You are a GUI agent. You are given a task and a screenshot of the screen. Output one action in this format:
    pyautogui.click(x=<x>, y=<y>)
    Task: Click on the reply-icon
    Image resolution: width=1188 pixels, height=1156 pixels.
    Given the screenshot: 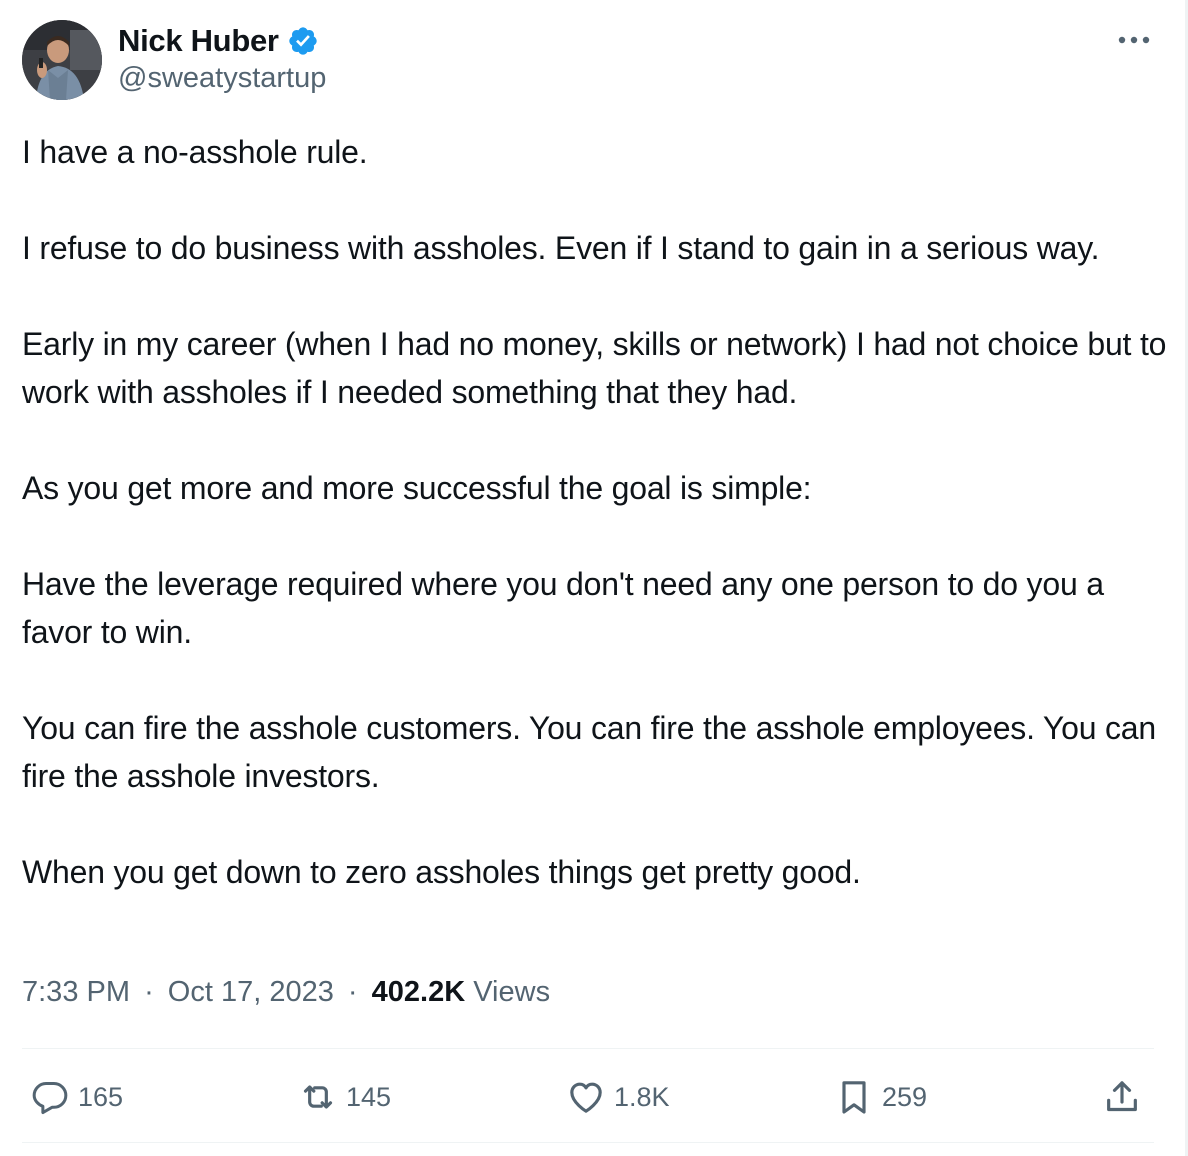 What is the action you would take?
    pyautogui.click(x=50, y=1097)
    